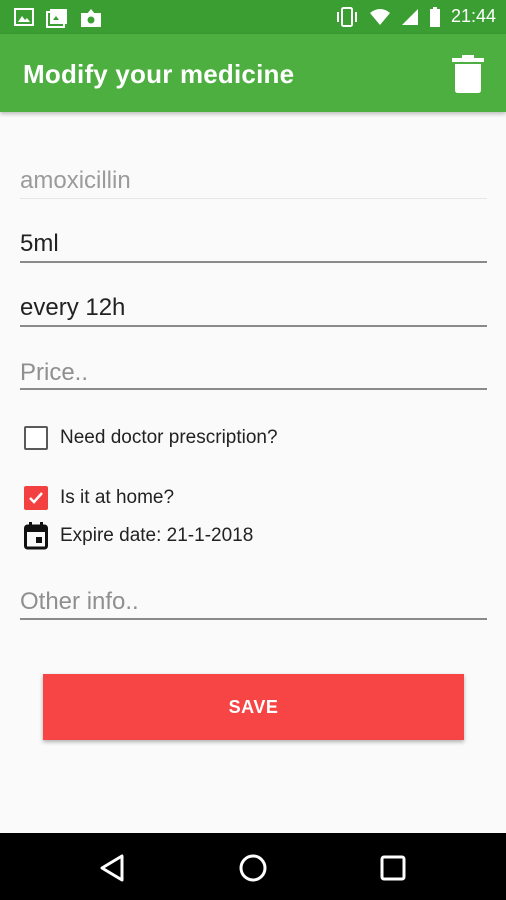 The width and height of the screenshot is (506, 900). I want to click on other-info-input: Other info.., so click(253, 604).